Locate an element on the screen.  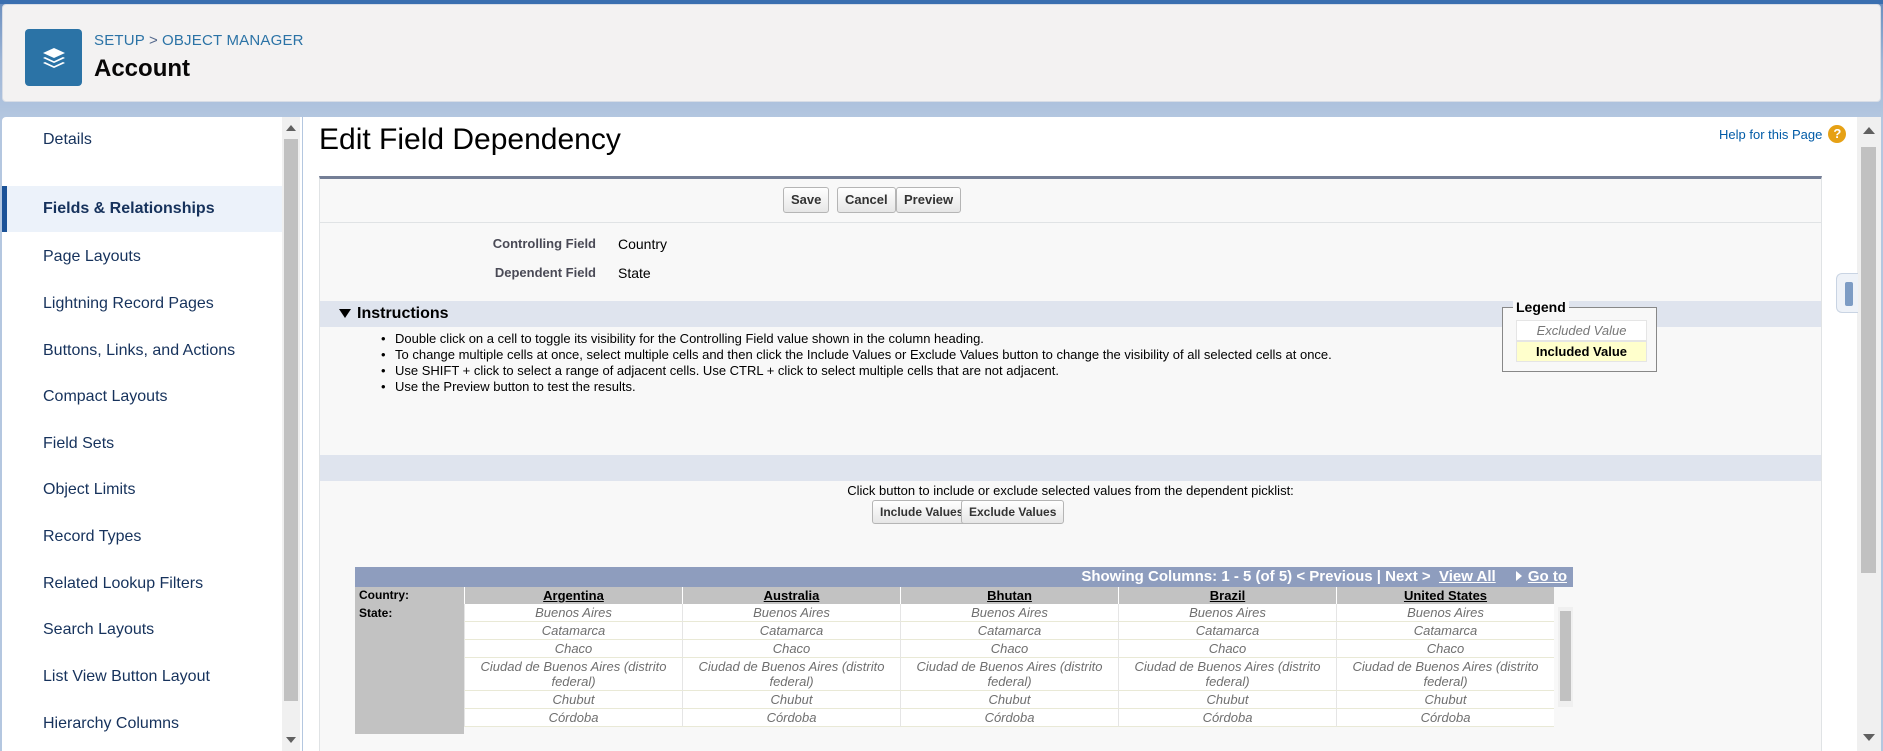
panel-handle-icon is located at coordinates (1849, 294).